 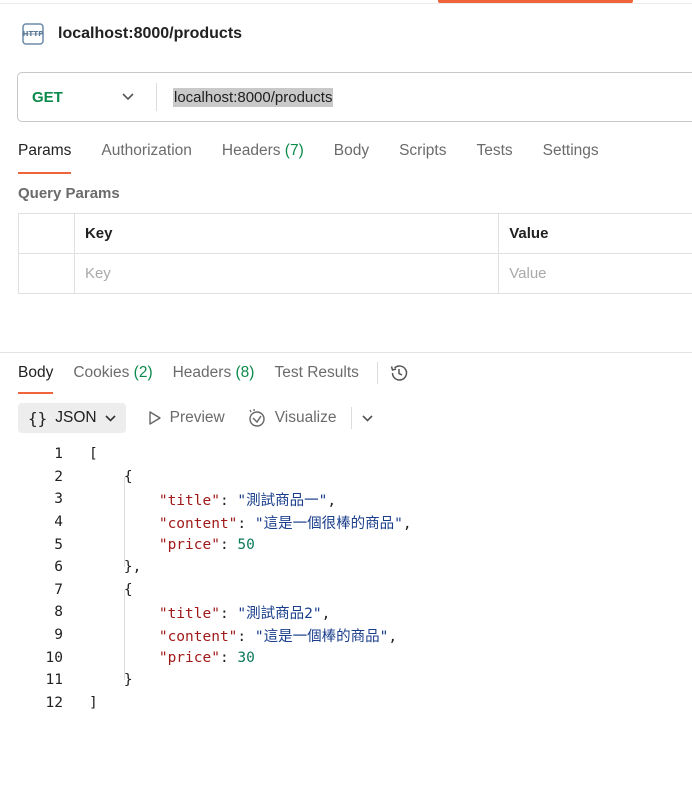 What do you see at coordinates (46, 233) in the screenshot?
I see `checkbox-column-header` at bounding box center [46, 233].